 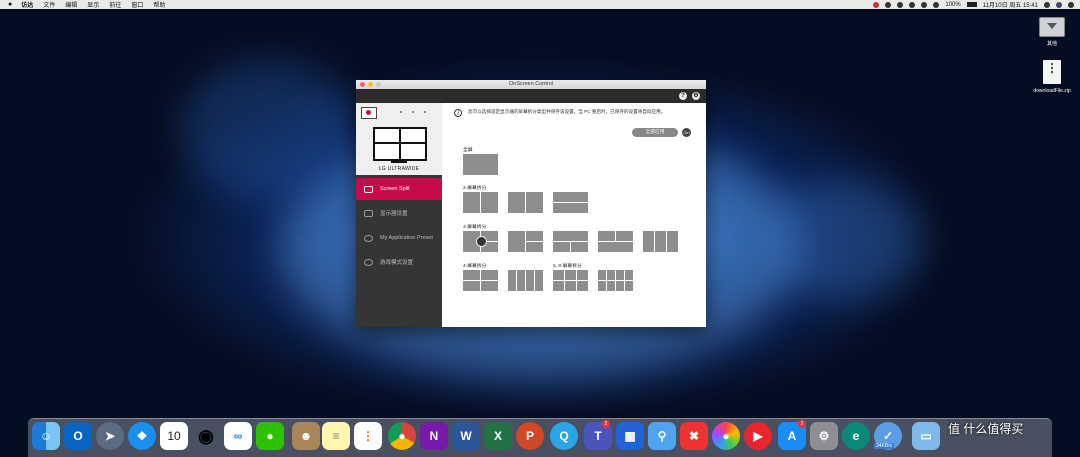 I want to click on browser-icon: Q, so click(x=564, y=436).